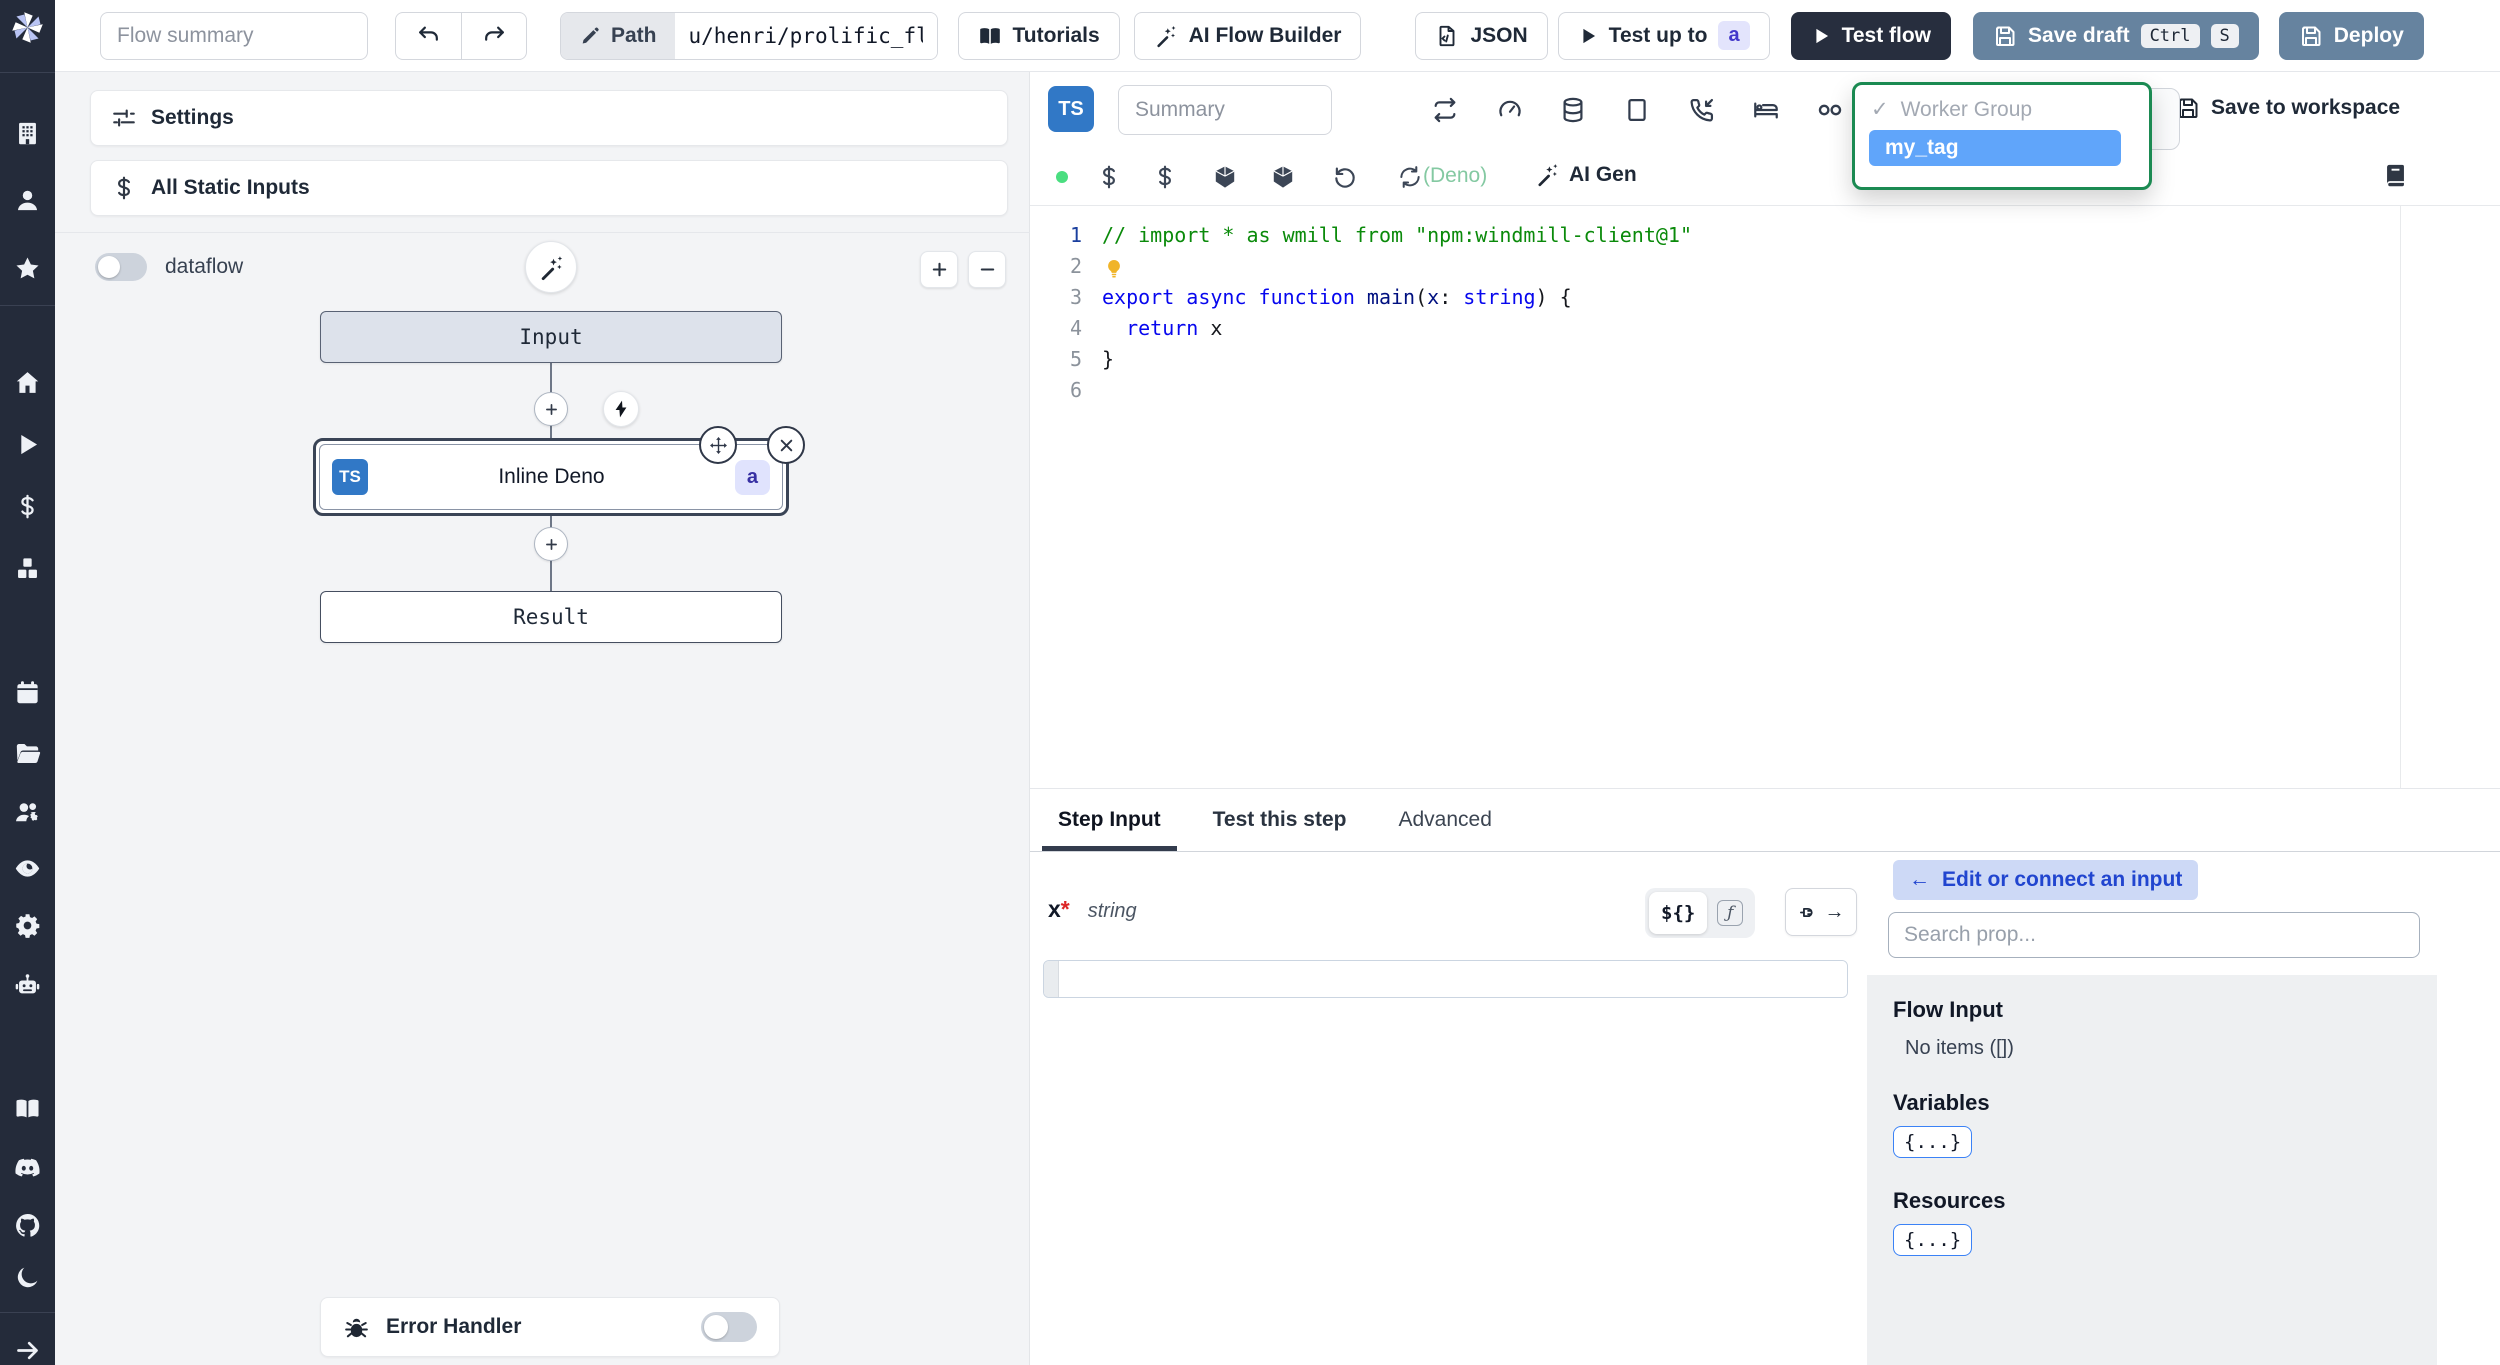 The height and width of the screenshot is (1365, 2500). I want to click on all-static-inputs-label: All Static Inputs, so click(230, 187).